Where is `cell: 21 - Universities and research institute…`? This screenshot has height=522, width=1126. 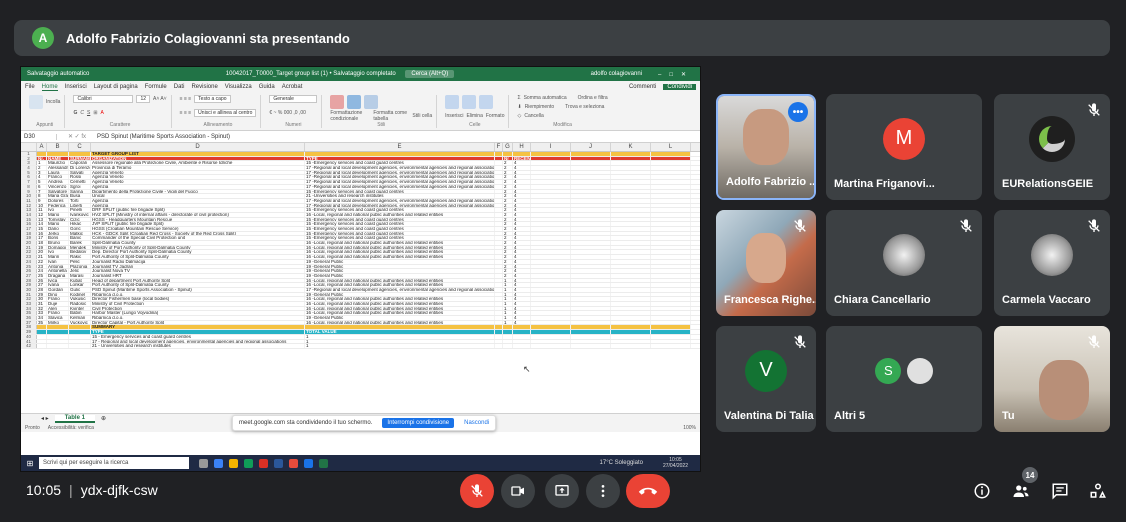
cell: 21 - Universities and research institute… is located at coordinates (198, 346).